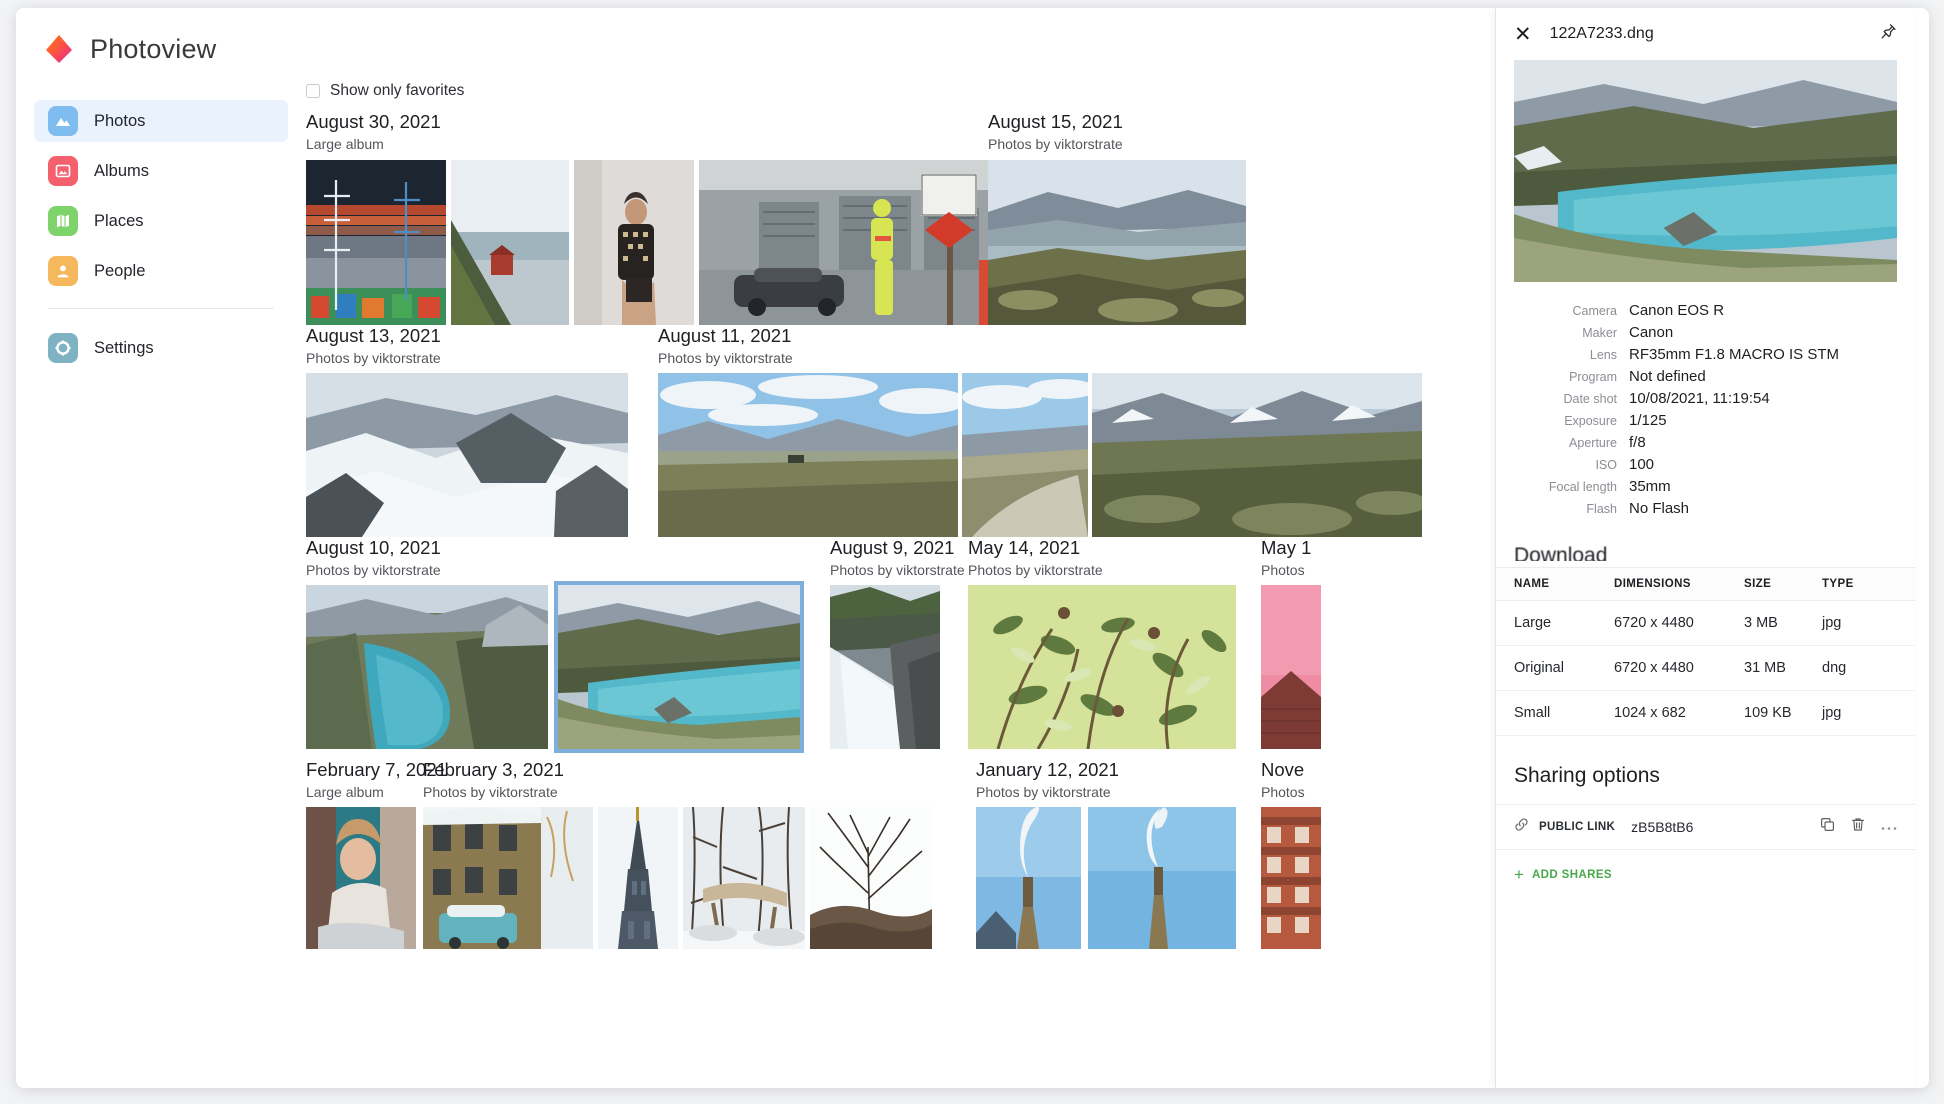 The width and height of the screenshot is (1944, 1104). What do you see at coordinates (161, 308) in the screenshot?
I see `sidebar-divider` at bounding box center [161, 308].